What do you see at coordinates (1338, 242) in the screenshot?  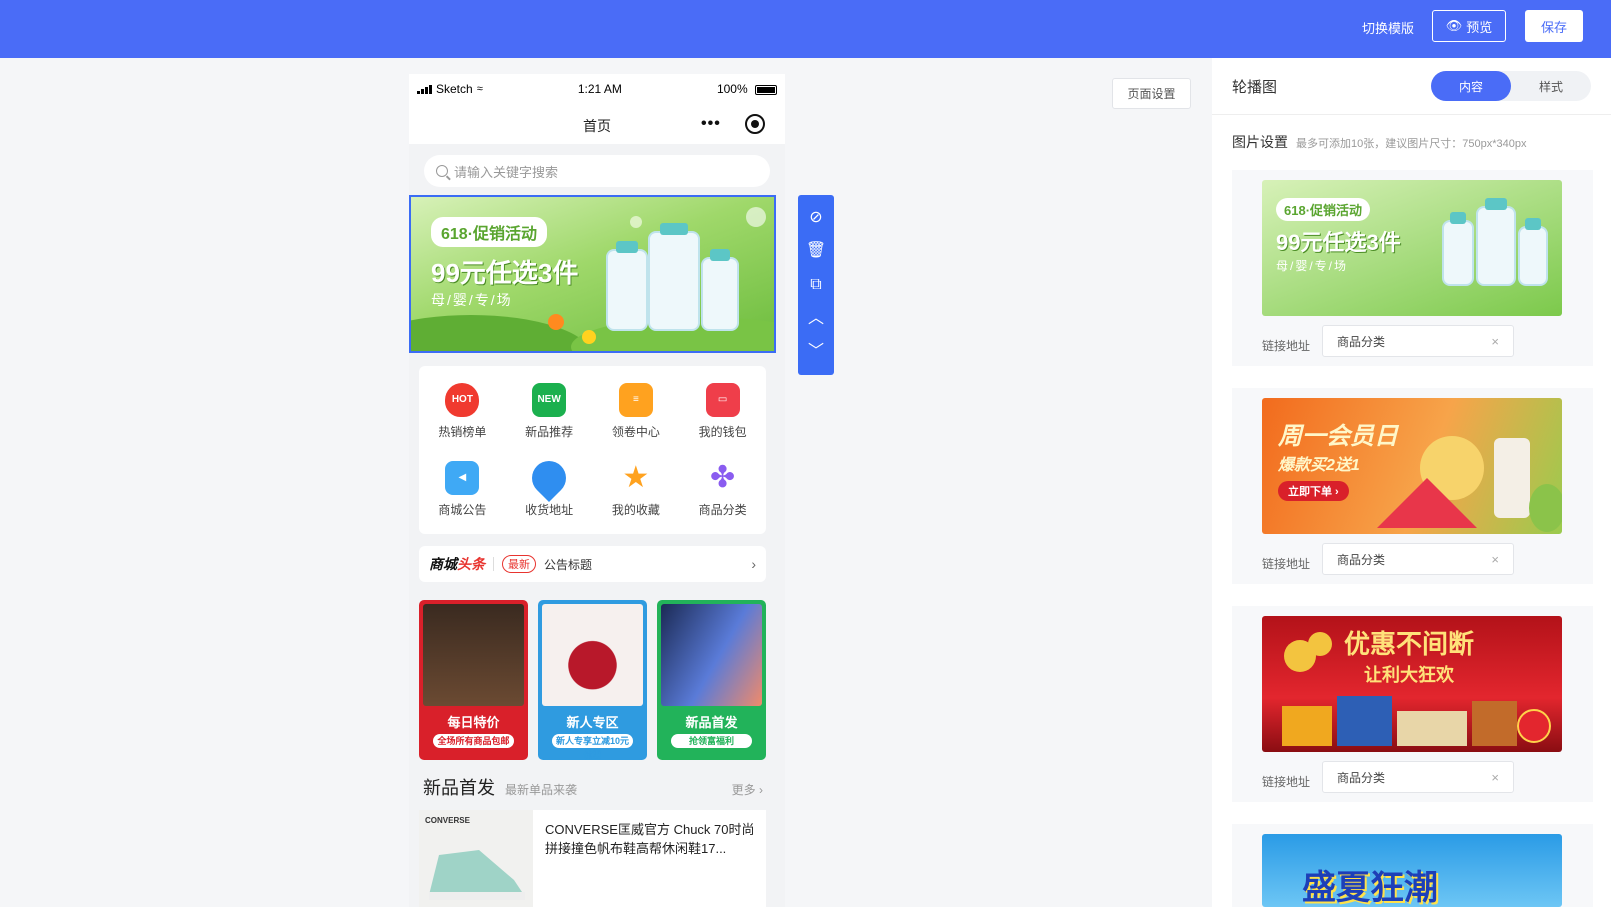 I see `slot-image-headline: 99元任选3件` at bounding box center [1338, 242].